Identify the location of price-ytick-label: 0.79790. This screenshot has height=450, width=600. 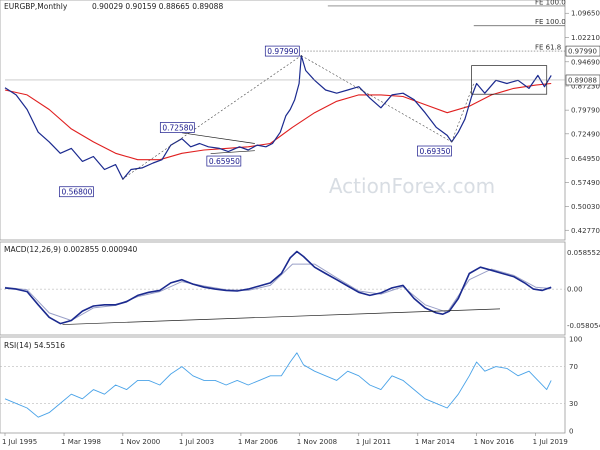
(585, 111).